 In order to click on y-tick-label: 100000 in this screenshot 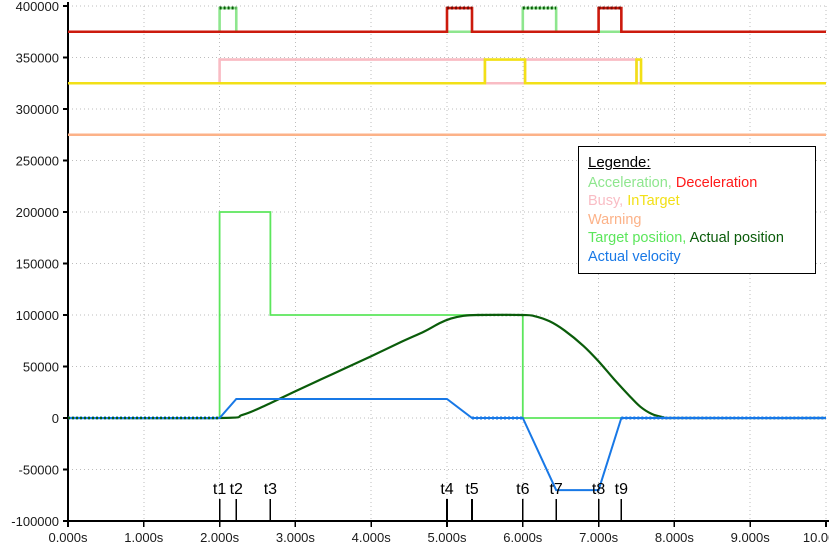, I will do `click(37, 315)`.